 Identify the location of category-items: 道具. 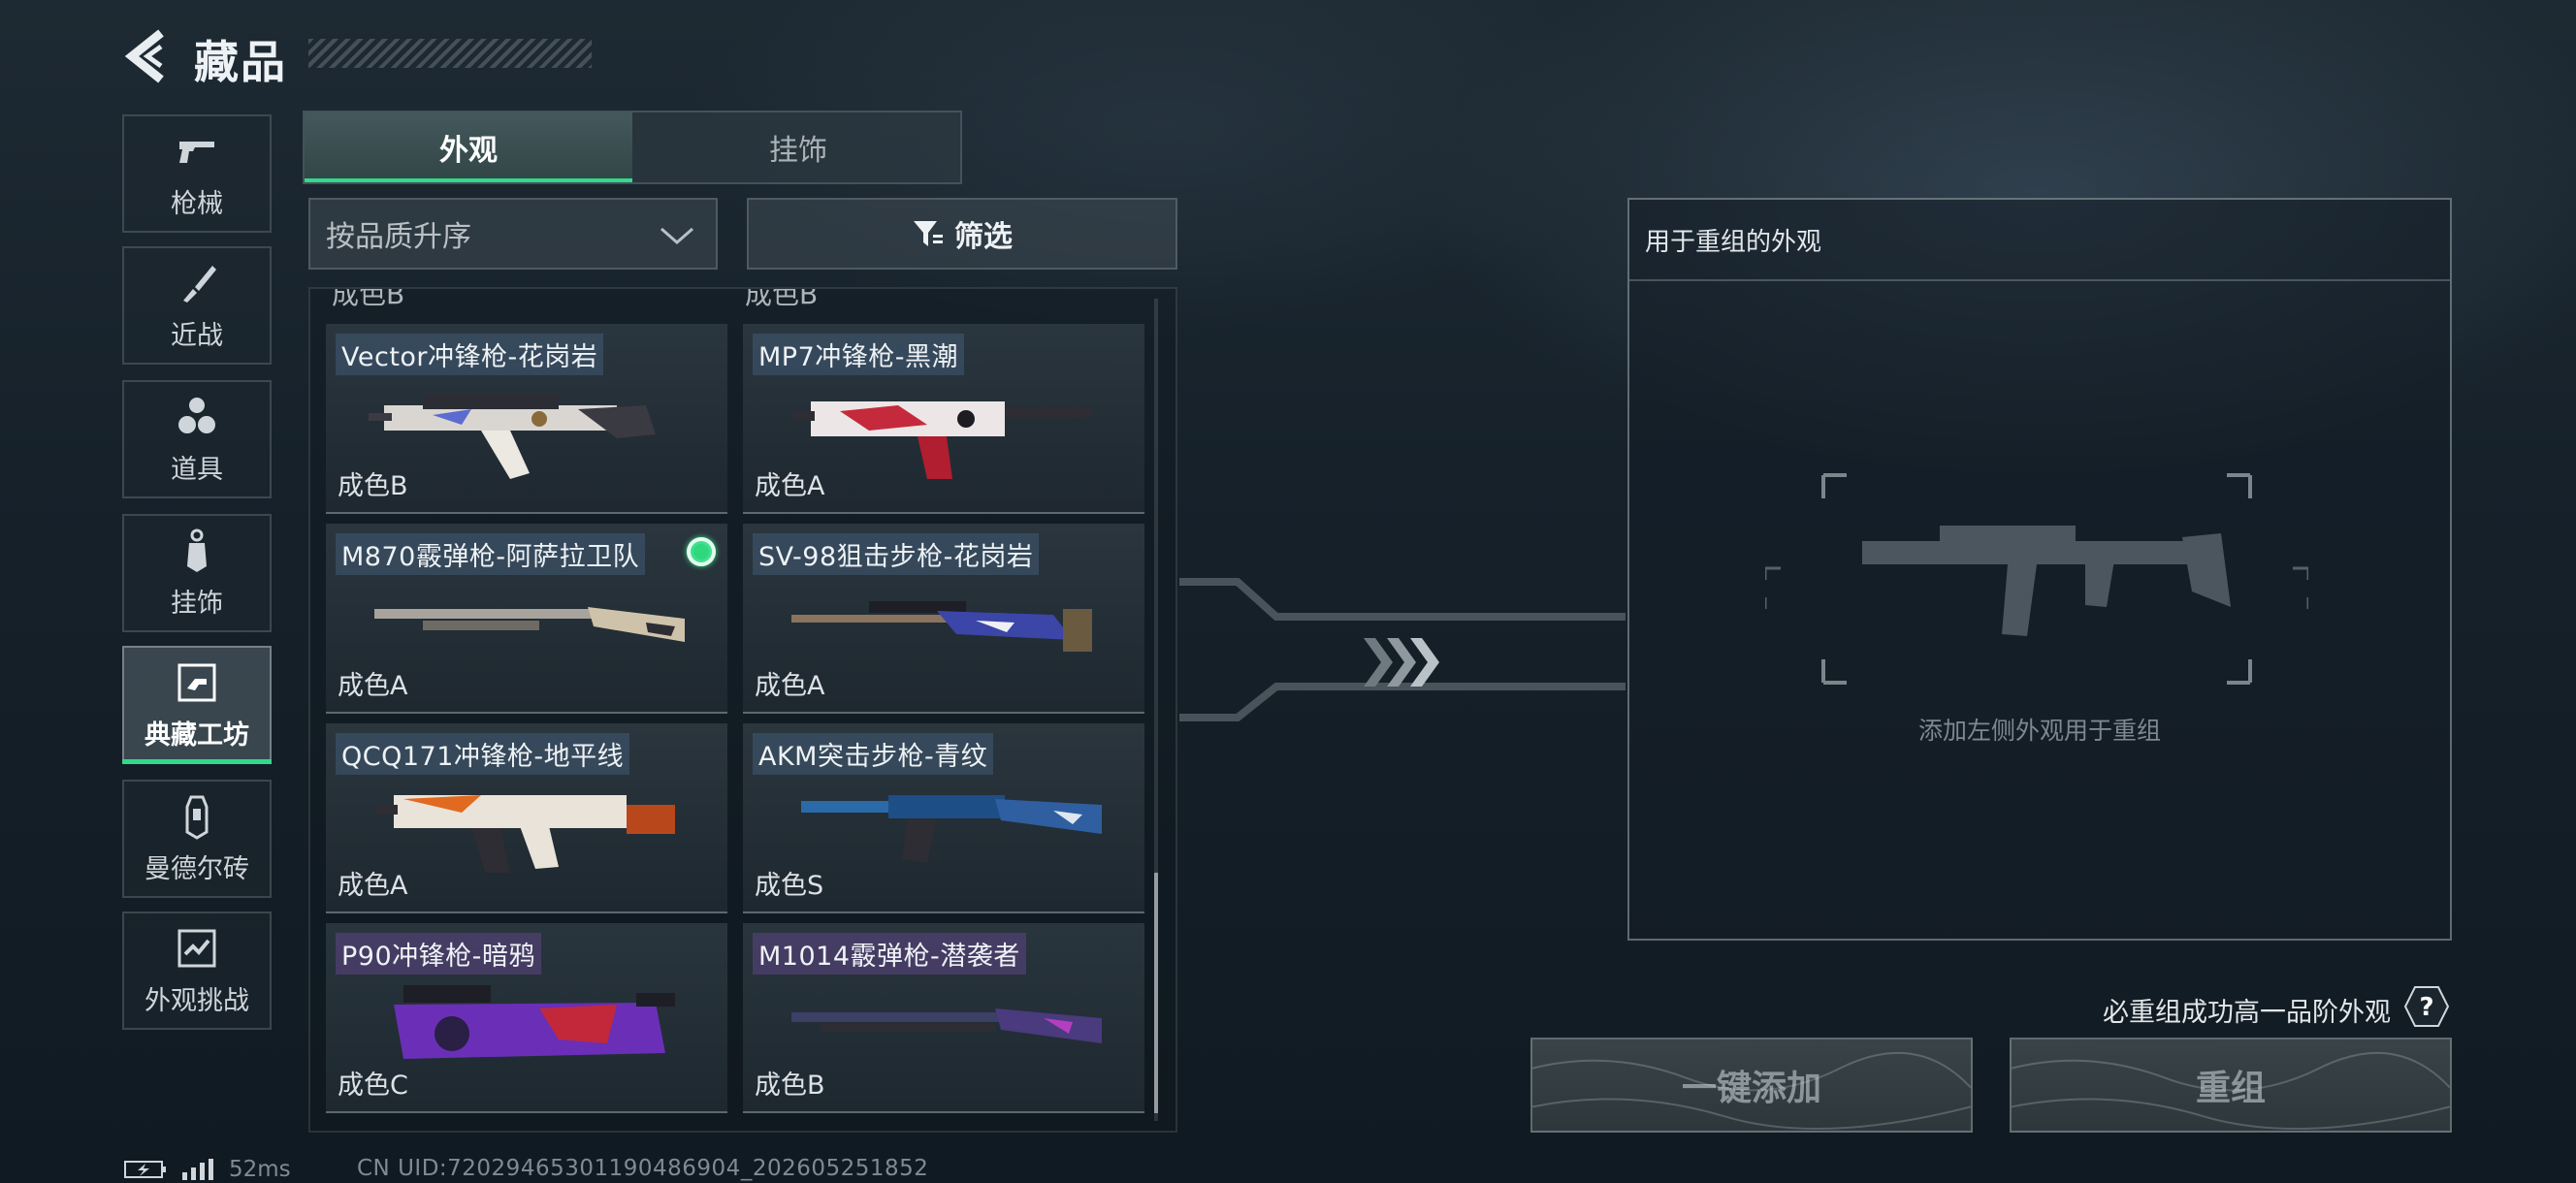
(197, 439).